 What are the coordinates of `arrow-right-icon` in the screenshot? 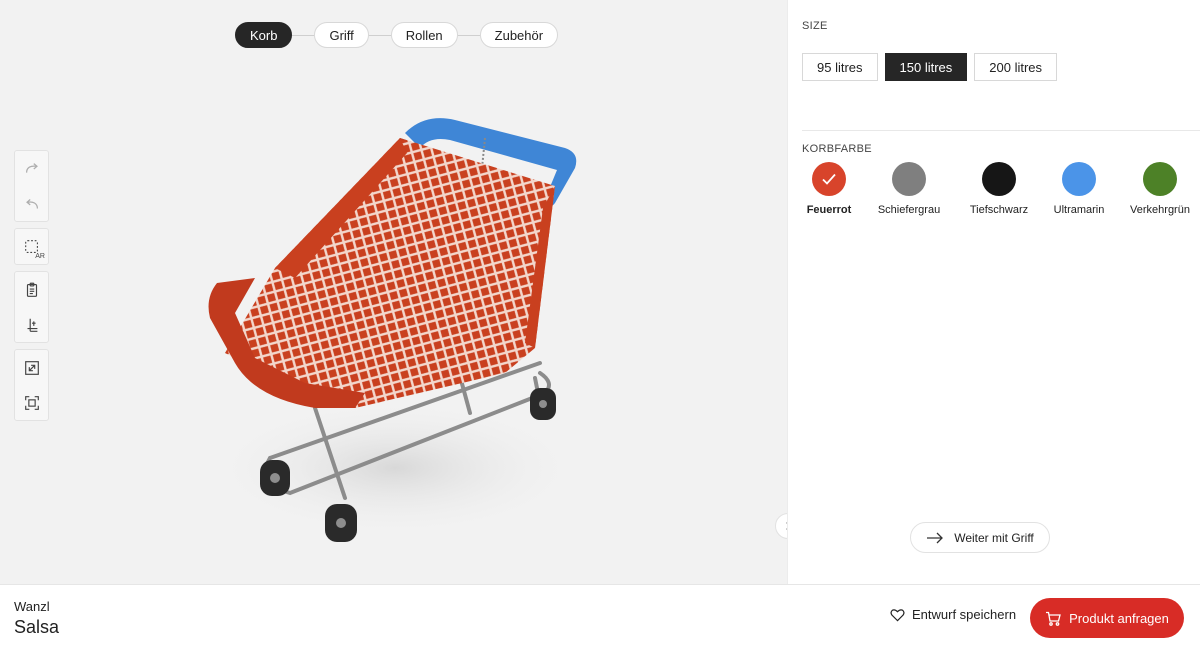 It's located at (935, 537).